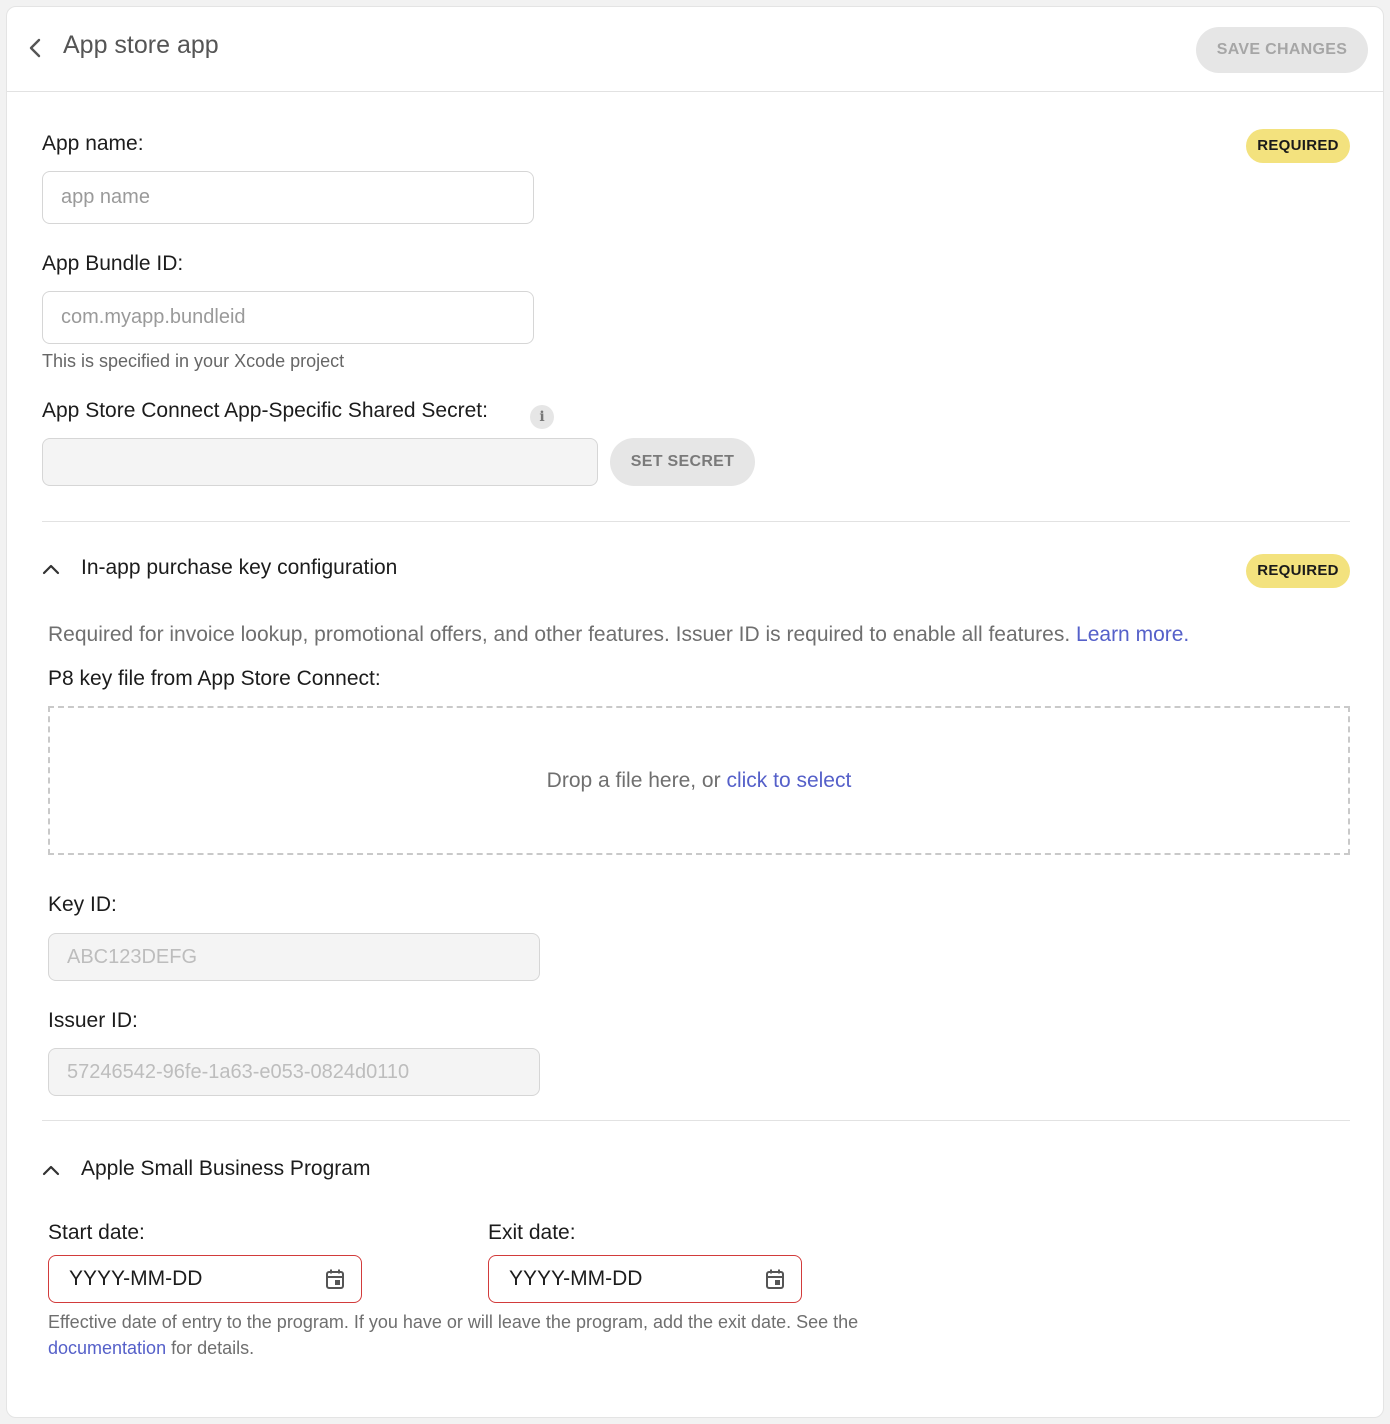 The height and width of the screenshot is (1424, 1390). Describe the element at coordinates (96, 1232) in the screenshot. I see `start-date-label: Start date:` at that location.